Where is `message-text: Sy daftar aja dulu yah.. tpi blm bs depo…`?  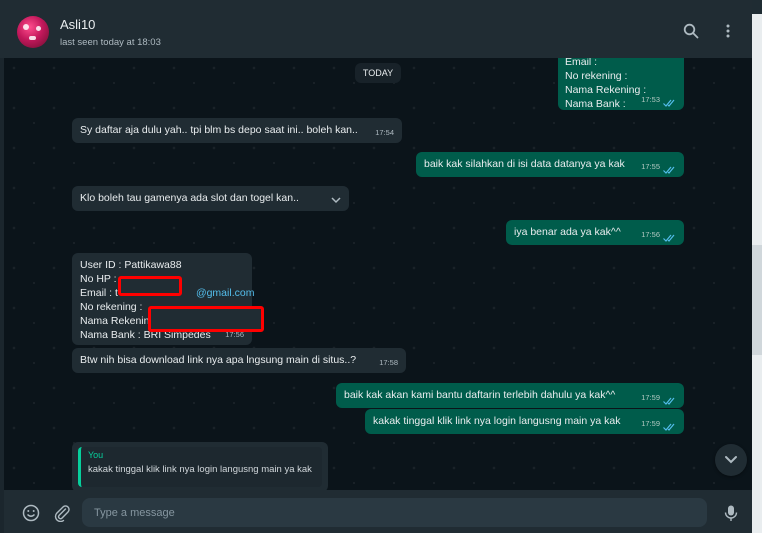 message-text: Sy daftar aja dulu yah.. tpi blm bs depo… is located at coordinates (219, 130).